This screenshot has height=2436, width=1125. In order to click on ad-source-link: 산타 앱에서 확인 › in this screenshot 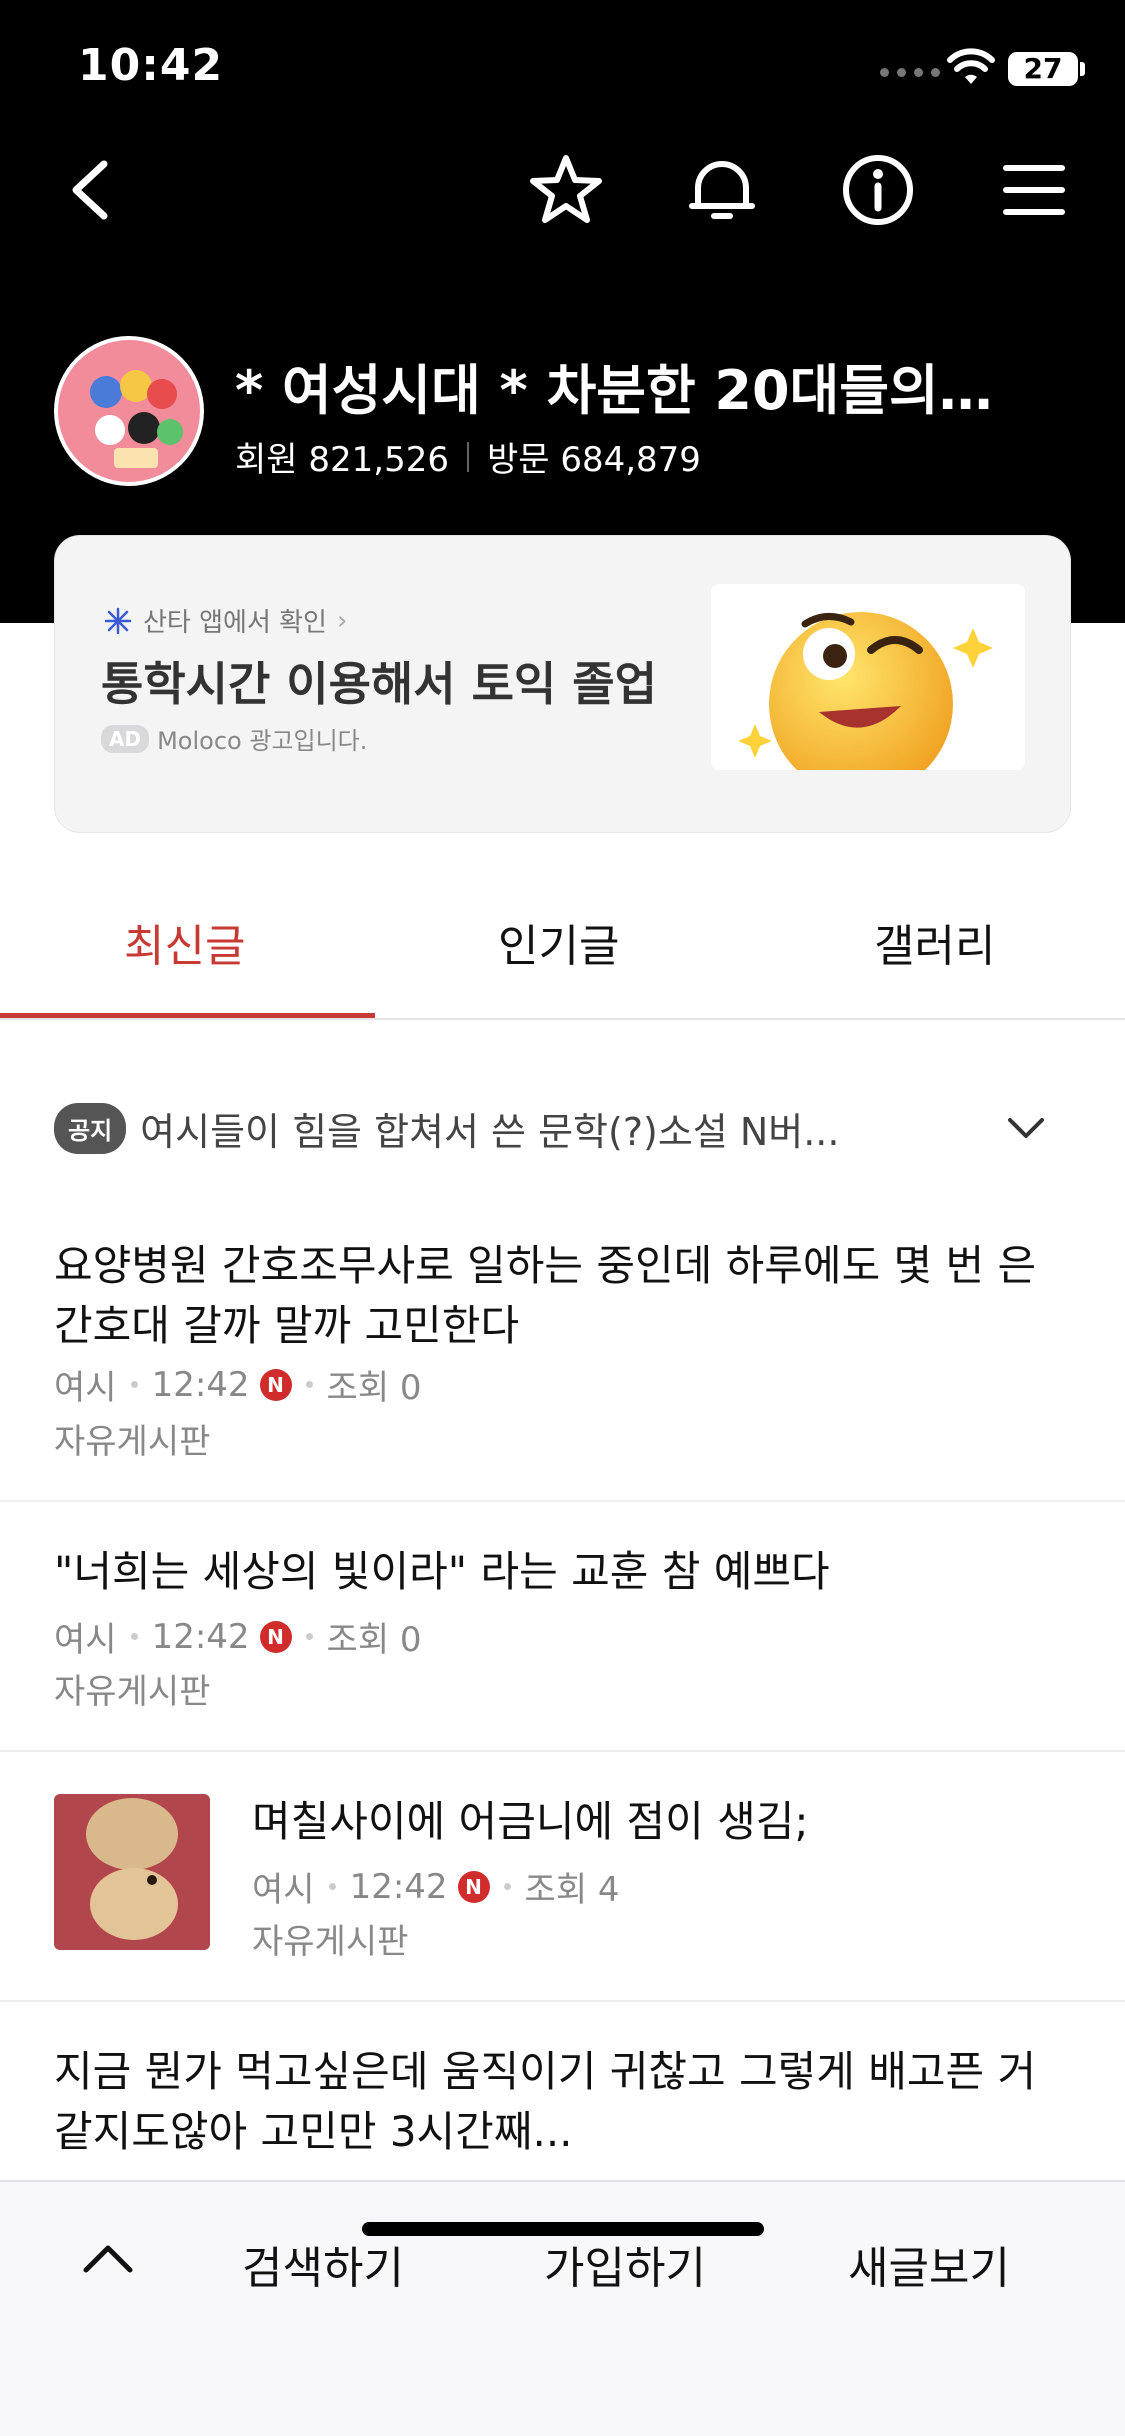, I will do `click(225, 620)`.